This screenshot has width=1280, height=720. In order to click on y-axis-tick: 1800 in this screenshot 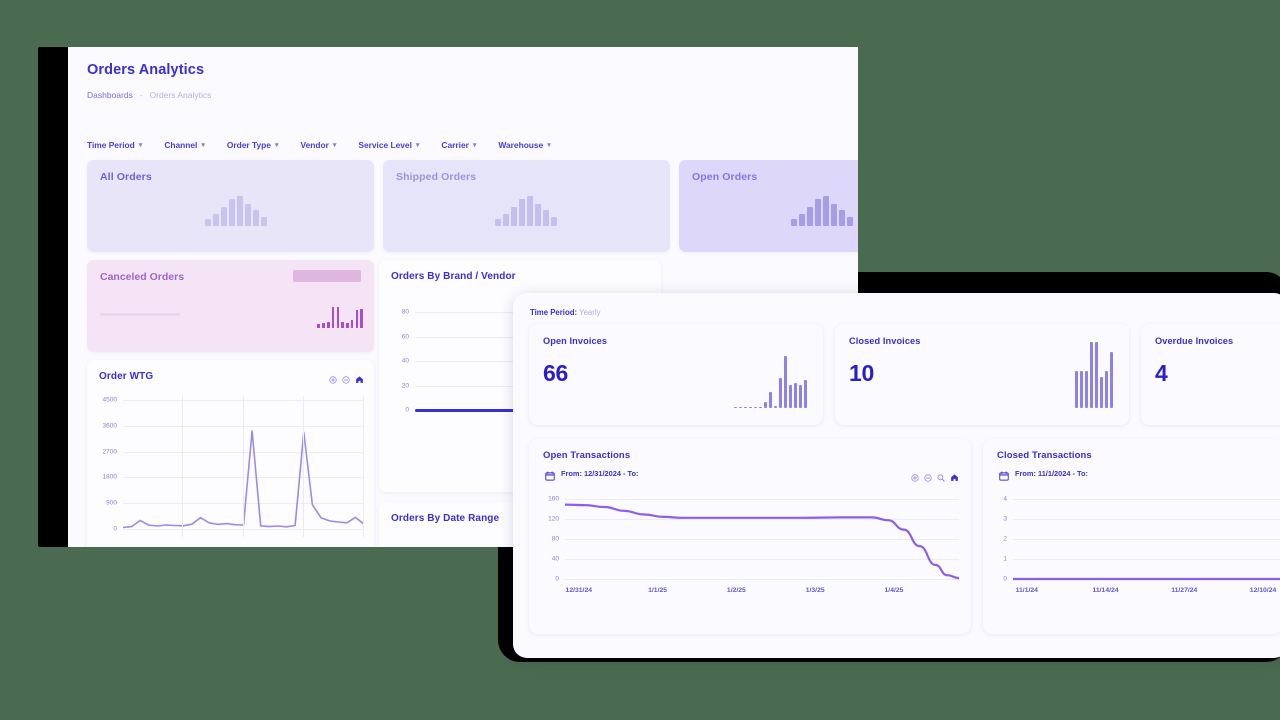, I will do `click(109, 477)`.